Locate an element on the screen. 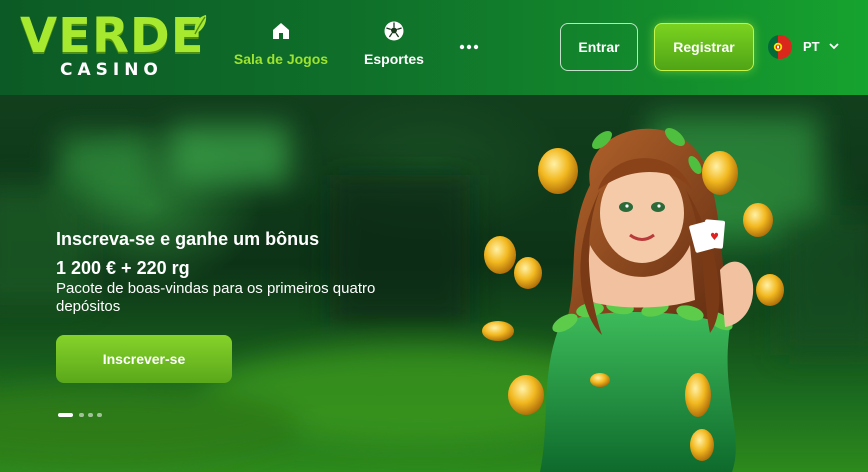 The width and height of the screenshot is (868, 472). hero-title: Inscreva-se e ganhe um bônus is located at coordinates (188, 239).